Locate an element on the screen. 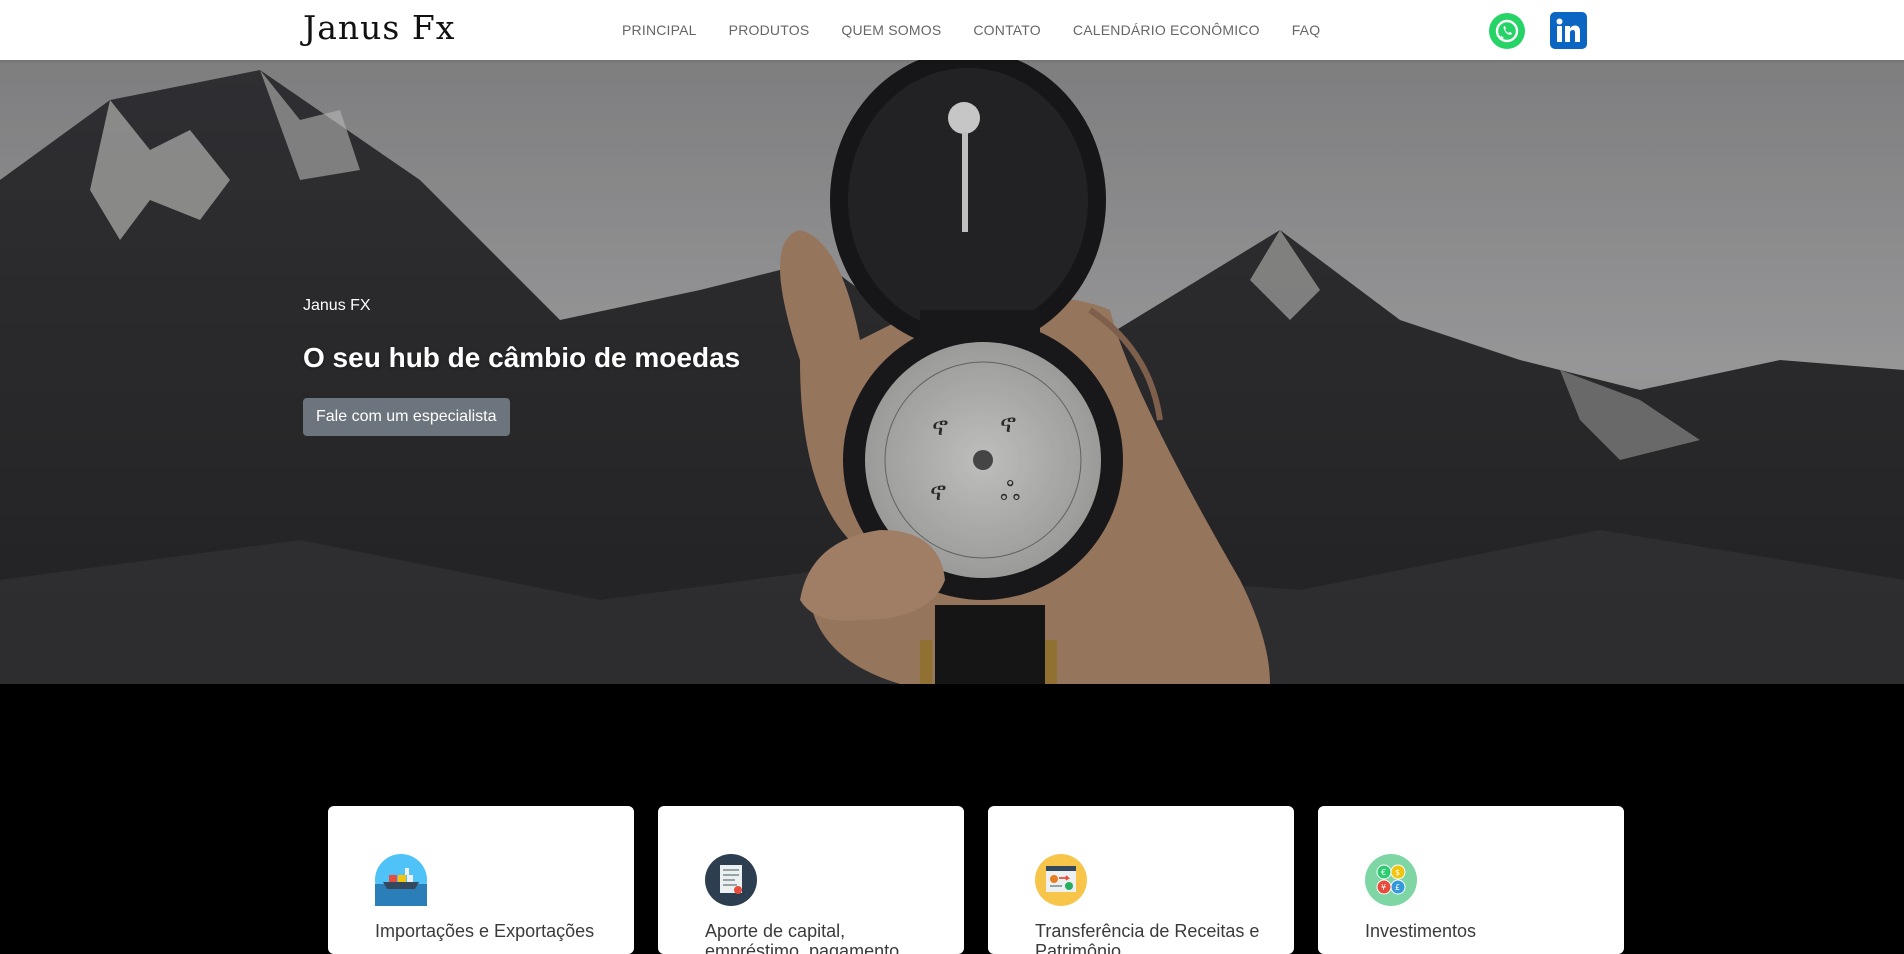 This screenshot has height=954, width=1904. nav-faq: FAQ is located at coordinates (1306, 30).